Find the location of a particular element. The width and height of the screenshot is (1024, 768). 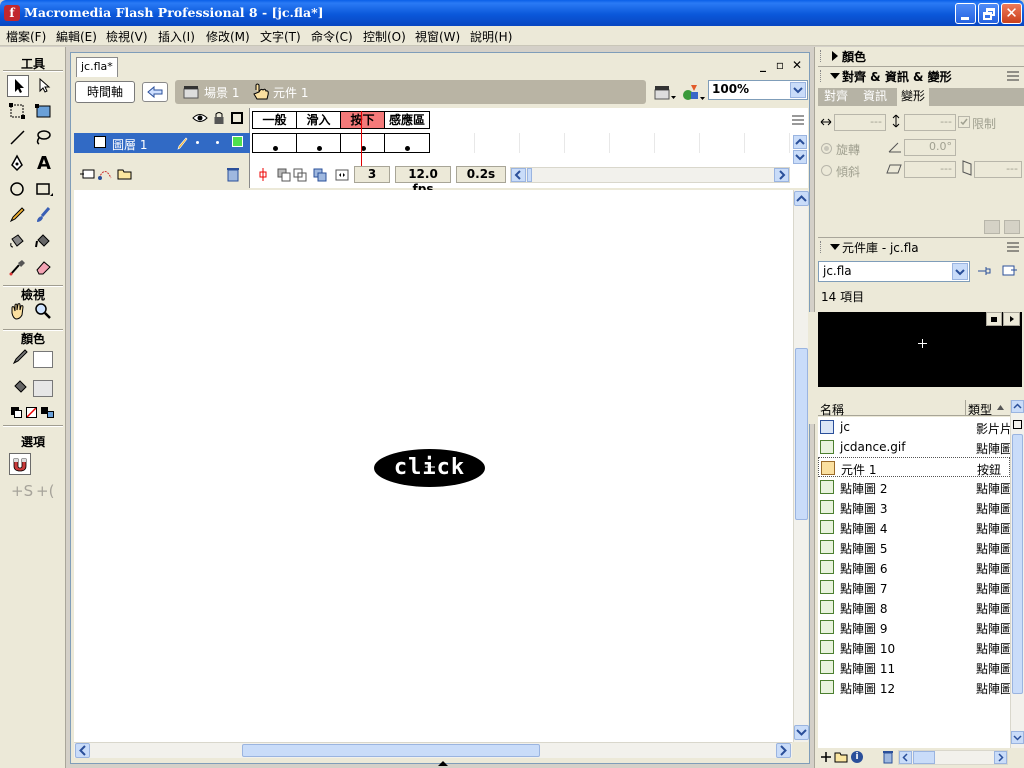

menu-help: 說明(H) is located at coordinates (491, 36).